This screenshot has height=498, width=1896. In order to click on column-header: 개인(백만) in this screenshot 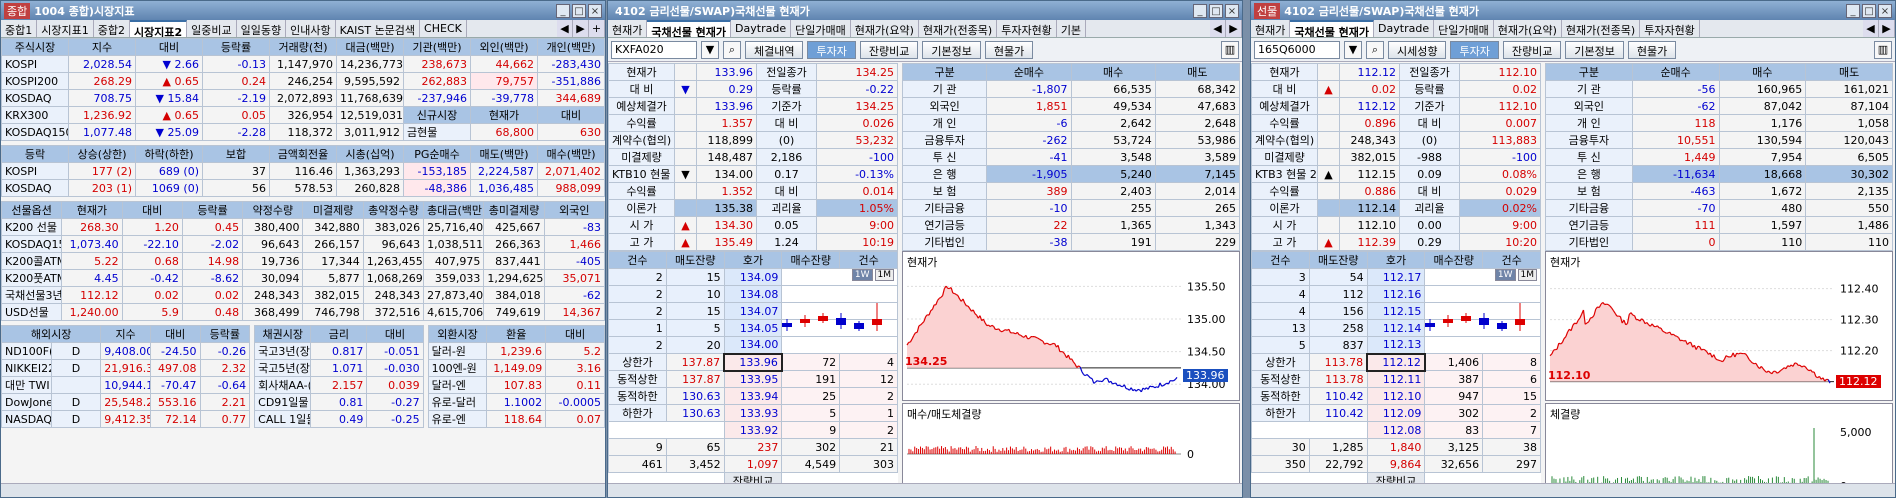, I will do `click(571, 47)`.